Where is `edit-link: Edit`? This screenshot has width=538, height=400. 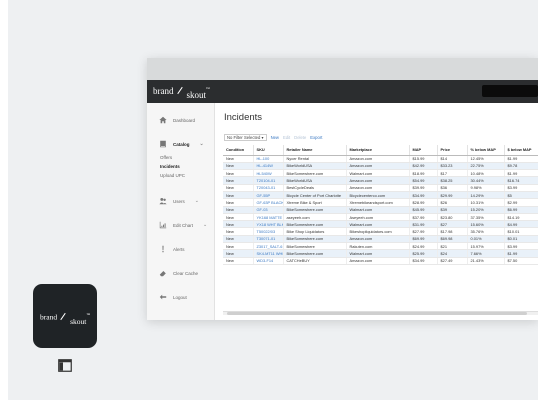
edit-link: Edit is located at coordinates (286, 137).